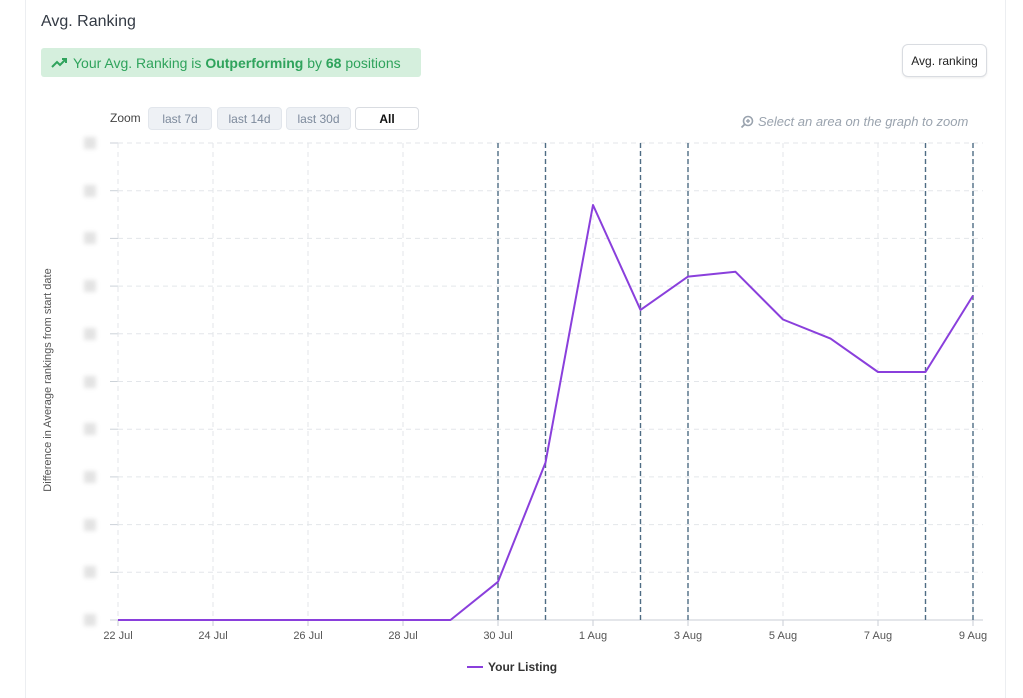  Describe the element at coordinates (523, 667) in the screenshot. I see `legend-label: Your Listing` at that location.